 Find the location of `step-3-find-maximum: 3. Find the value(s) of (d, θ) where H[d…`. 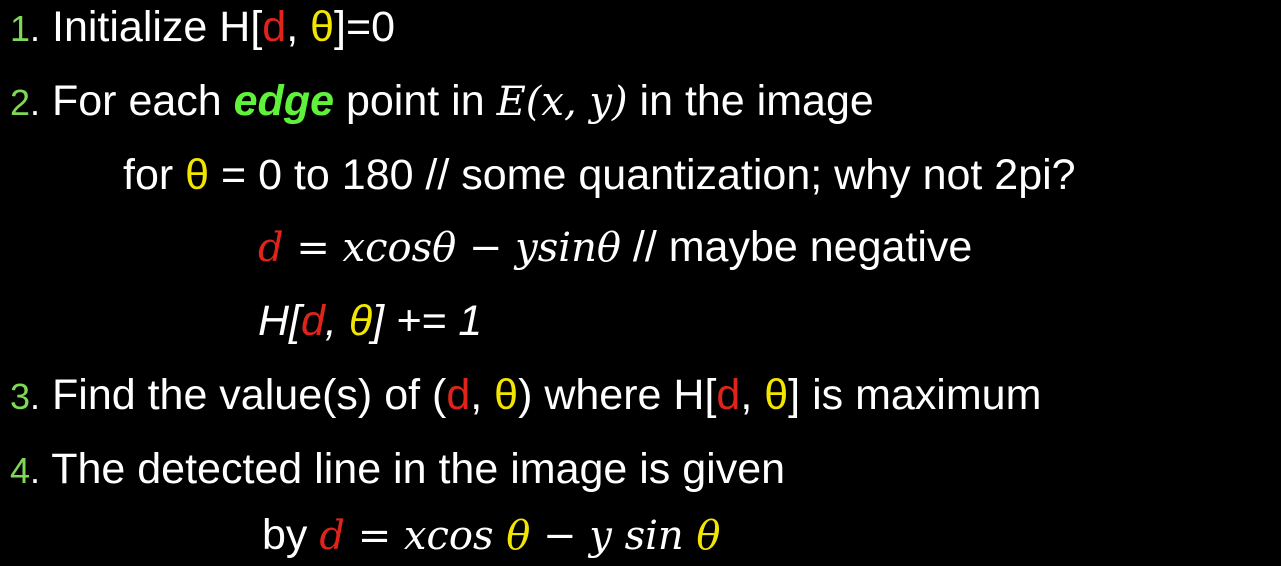

step-3-find-maximum: 3. Find the value(s) of (d, θ) where H[d… is located at coordinates (525, 396).